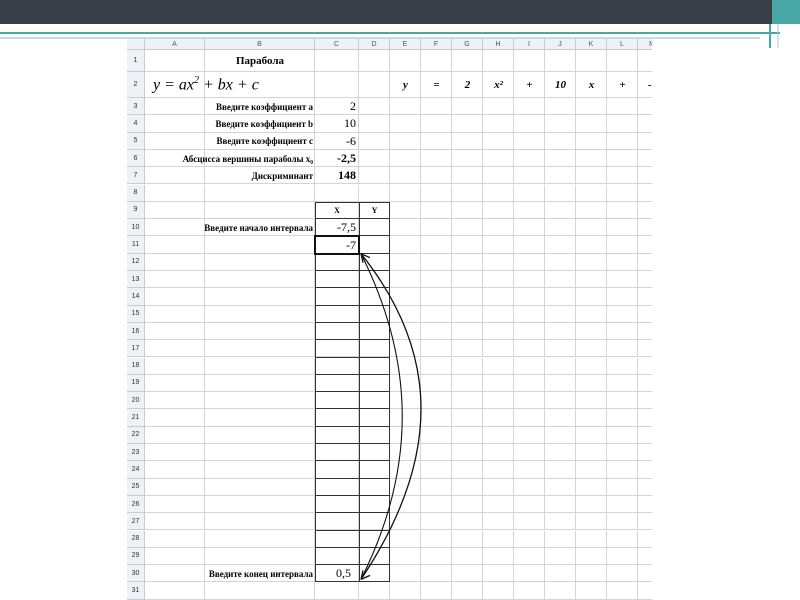 This screenshot has height=600, width=800. What do you see at coordinates (467, 44) in the screenshot?
I see `column-header-g: G` at bounding box center [467, 44].